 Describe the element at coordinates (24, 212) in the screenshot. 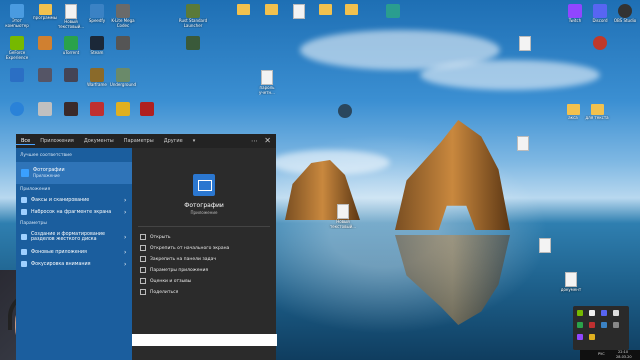

I see `snip-icon` at that location.